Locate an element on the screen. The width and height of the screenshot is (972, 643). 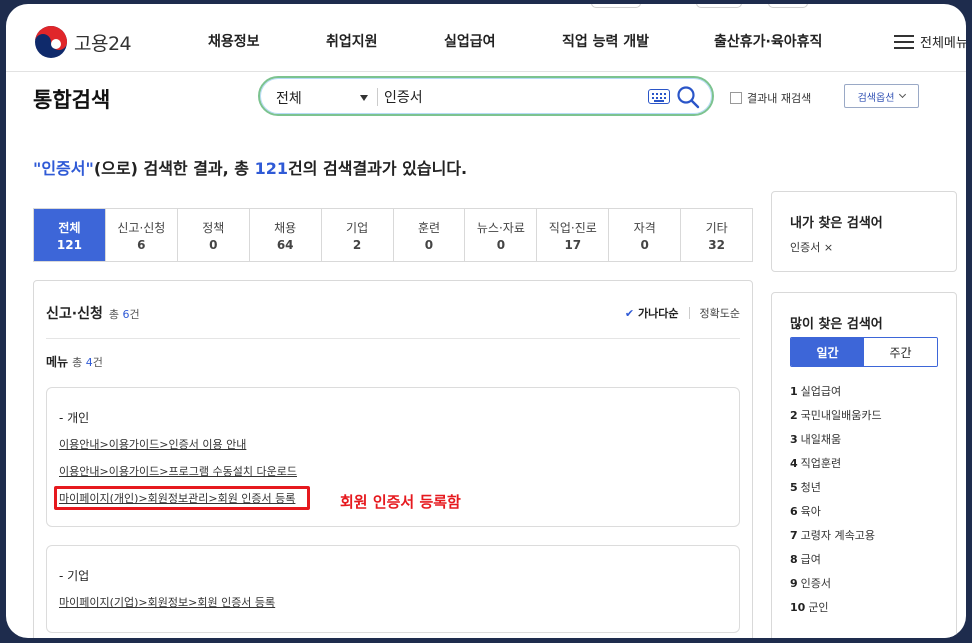
tab-count: 6 is located at coordinates (141, 245).